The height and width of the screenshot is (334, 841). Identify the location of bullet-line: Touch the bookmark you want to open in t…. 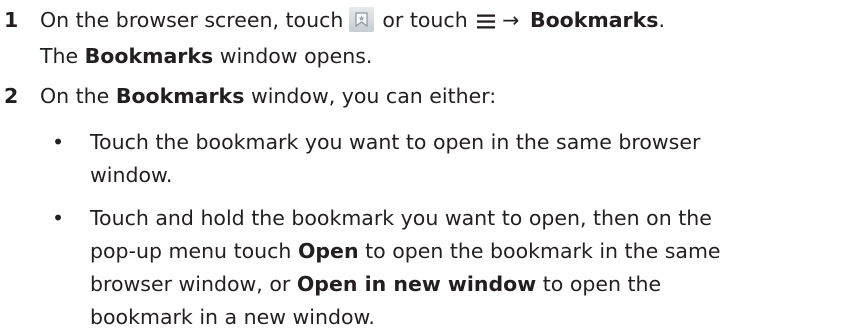
(395, 142).